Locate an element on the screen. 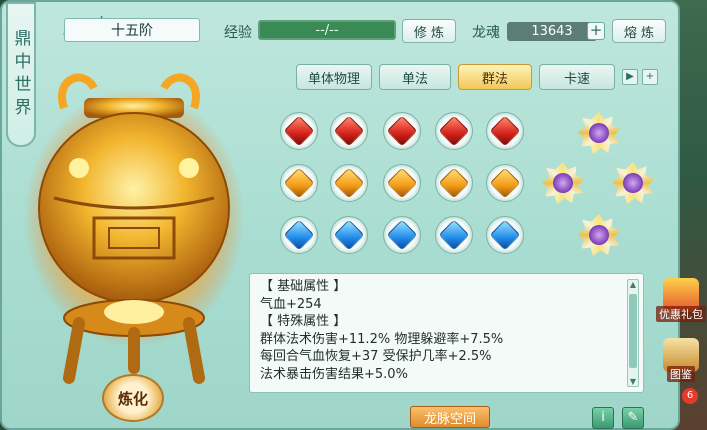  soul-value-box: 13643 is located at coordinates (552, 31).